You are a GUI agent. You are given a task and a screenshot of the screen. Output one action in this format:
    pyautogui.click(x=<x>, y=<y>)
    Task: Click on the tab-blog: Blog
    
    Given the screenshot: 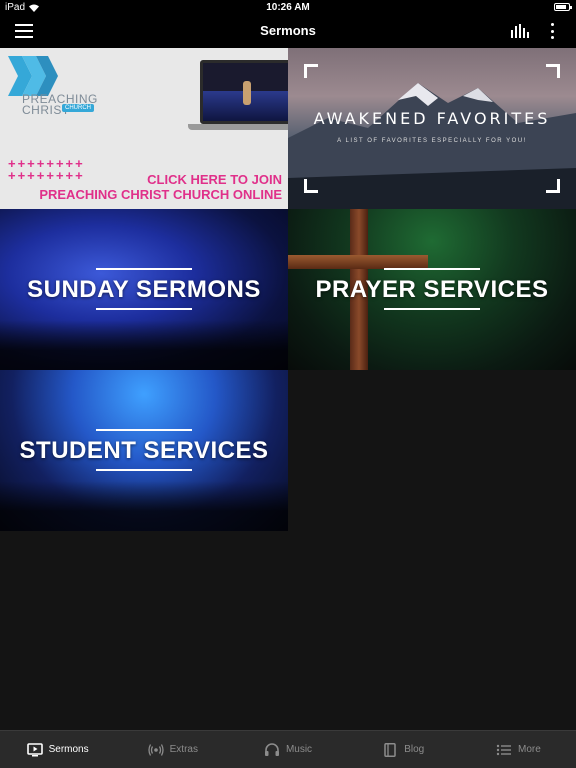 What is the action you would take?
    pyautogui.click(x=403, y=749)
    